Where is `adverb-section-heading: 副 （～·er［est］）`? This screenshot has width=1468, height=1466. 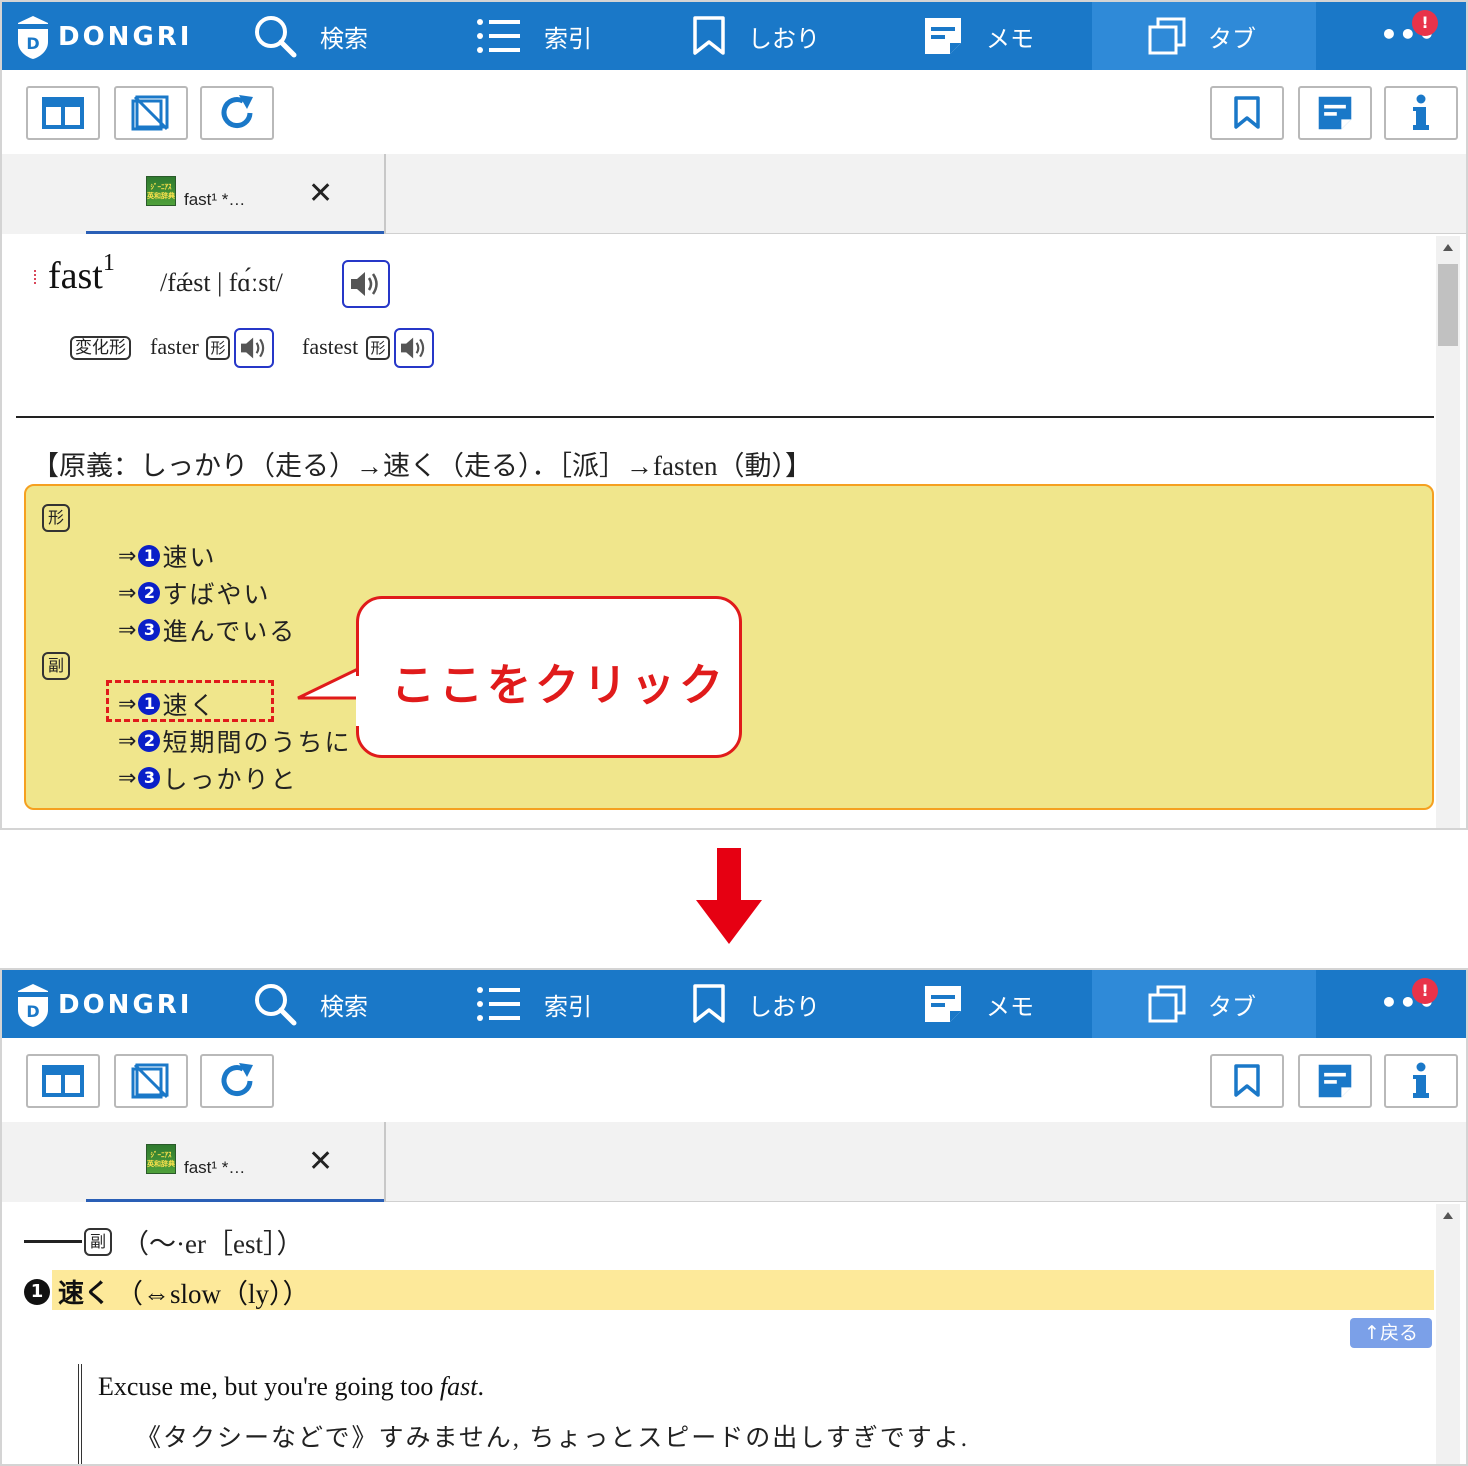
adverb-section-heading: 副 （～·er［est］） is located at coordinates (163, 1241).